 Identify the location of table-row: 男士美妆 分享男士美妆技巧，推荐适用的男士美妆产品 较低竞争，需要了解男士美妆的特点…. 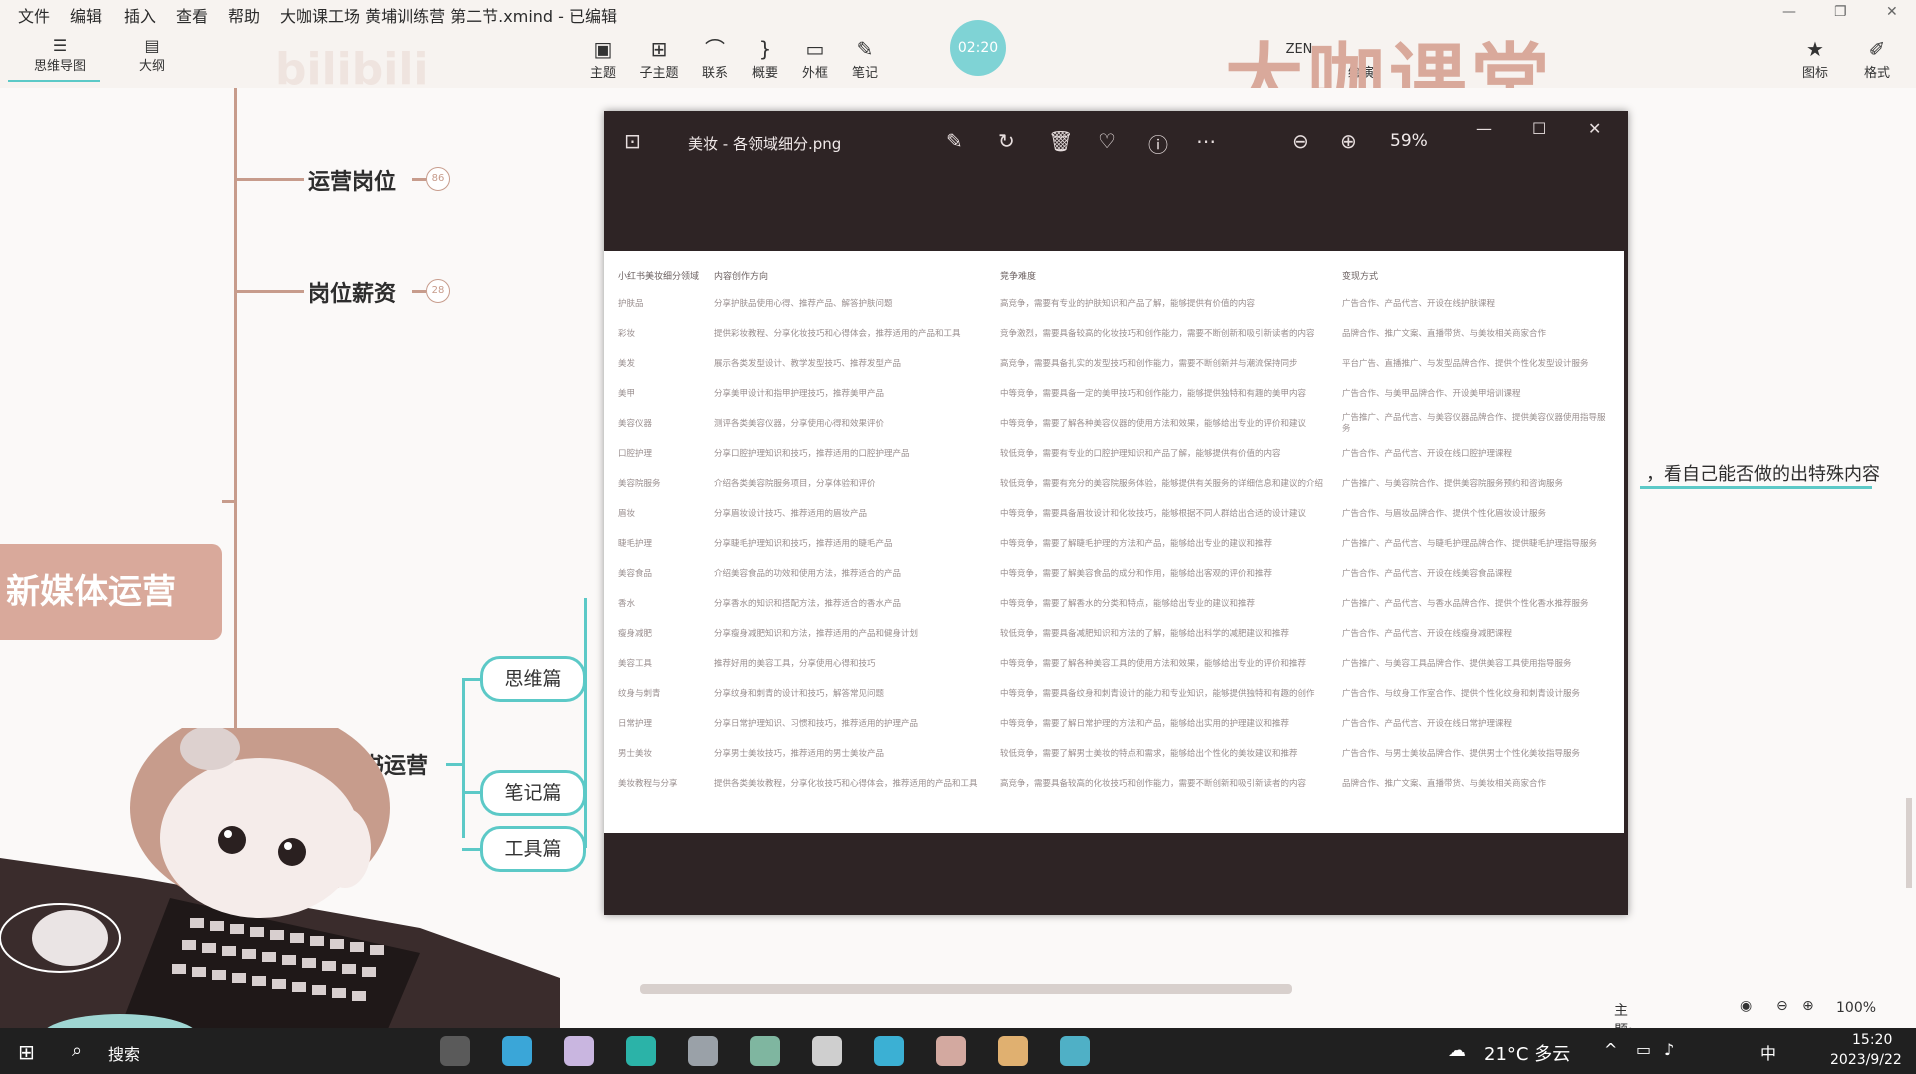
(1114, 754).